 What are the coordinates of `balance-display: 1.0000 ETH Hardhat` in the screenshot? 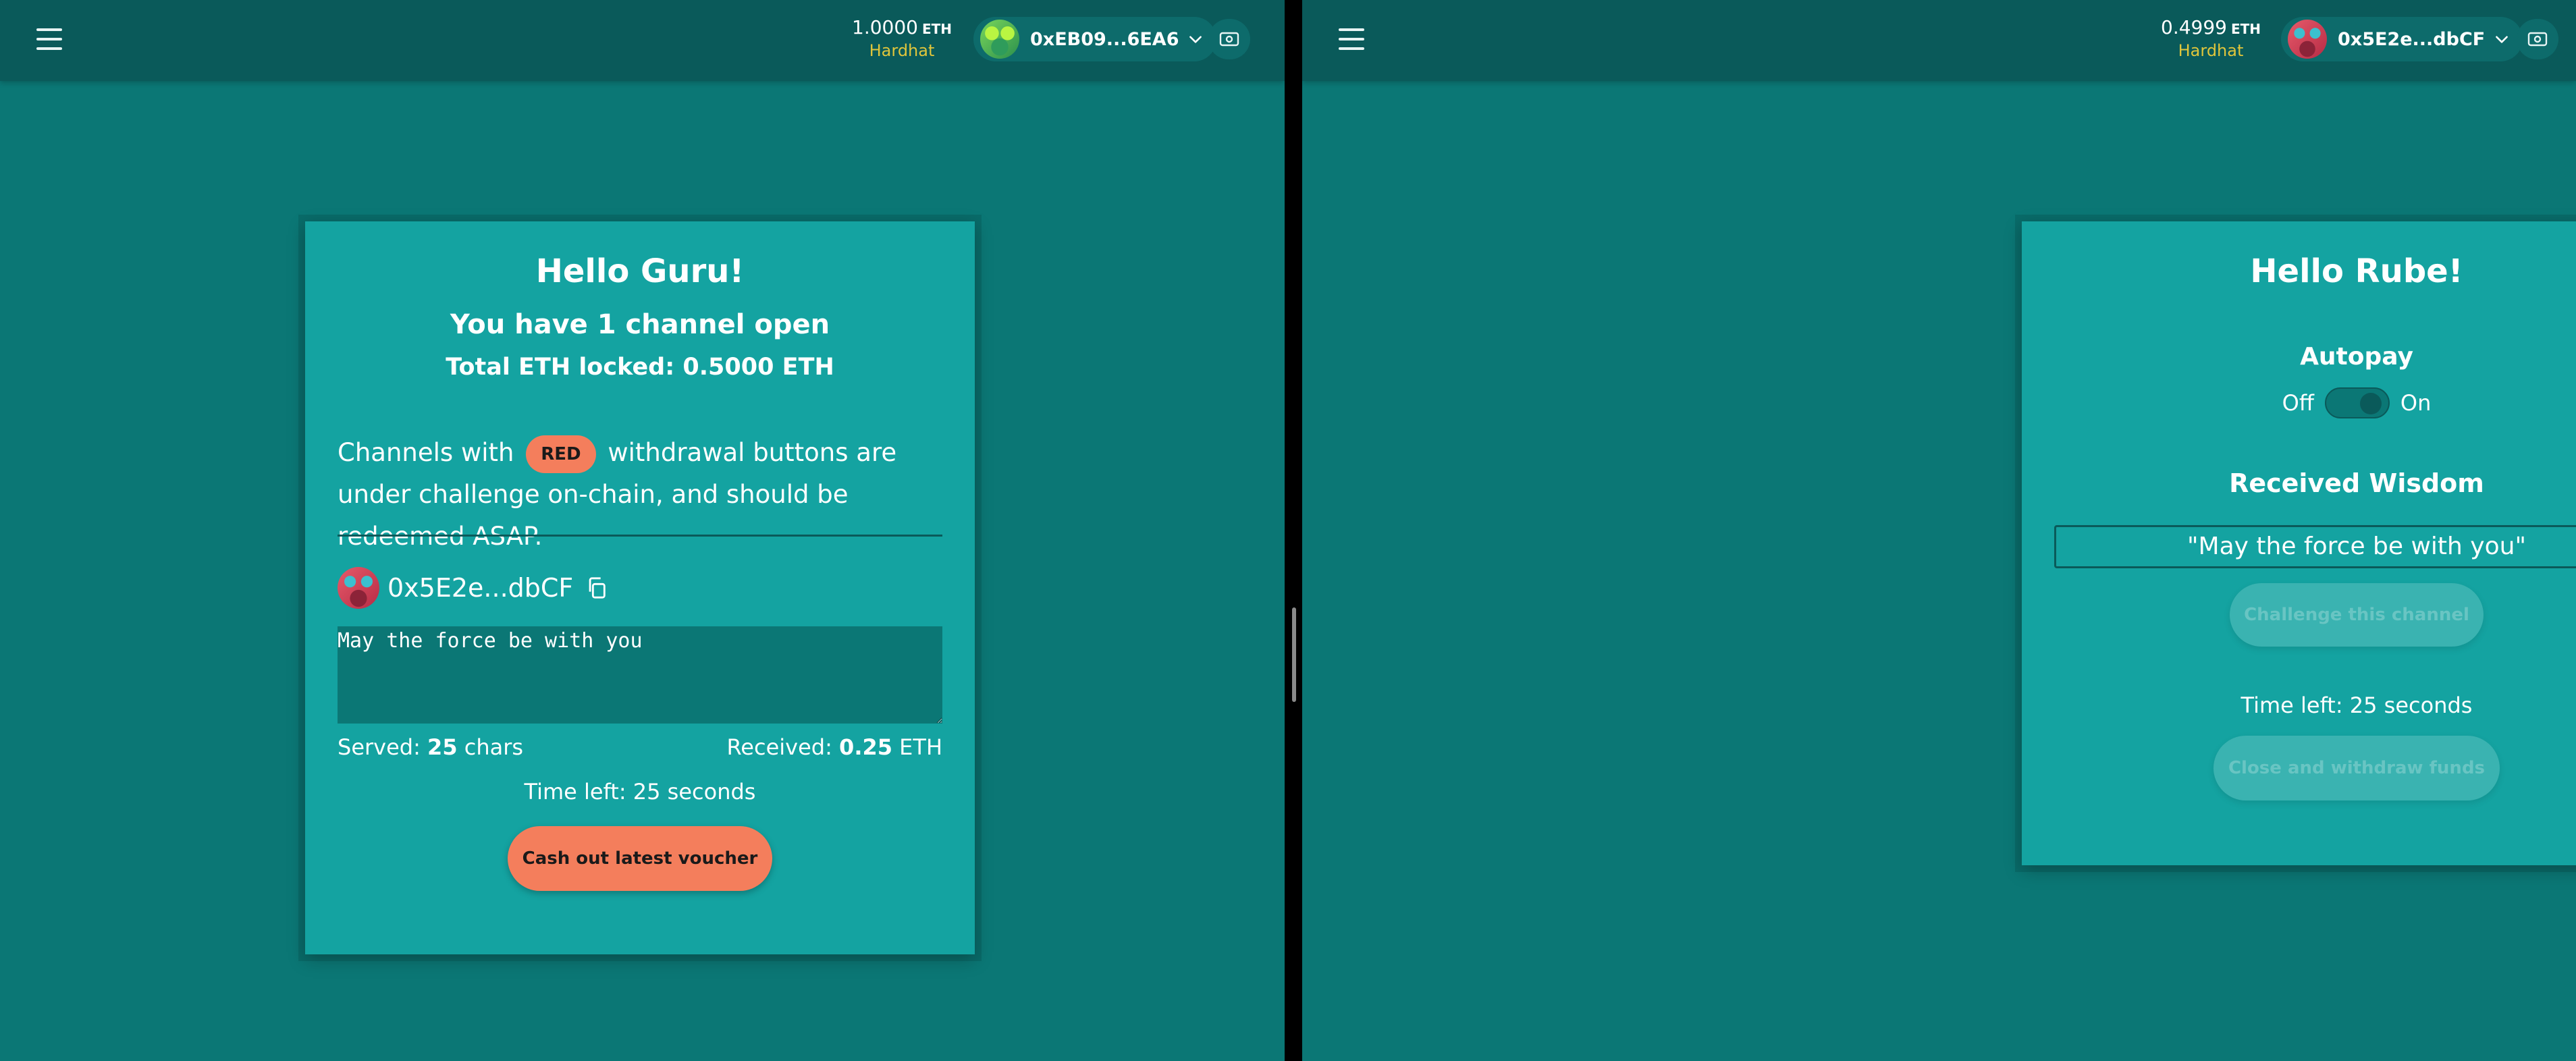 It's located at (902, 38).